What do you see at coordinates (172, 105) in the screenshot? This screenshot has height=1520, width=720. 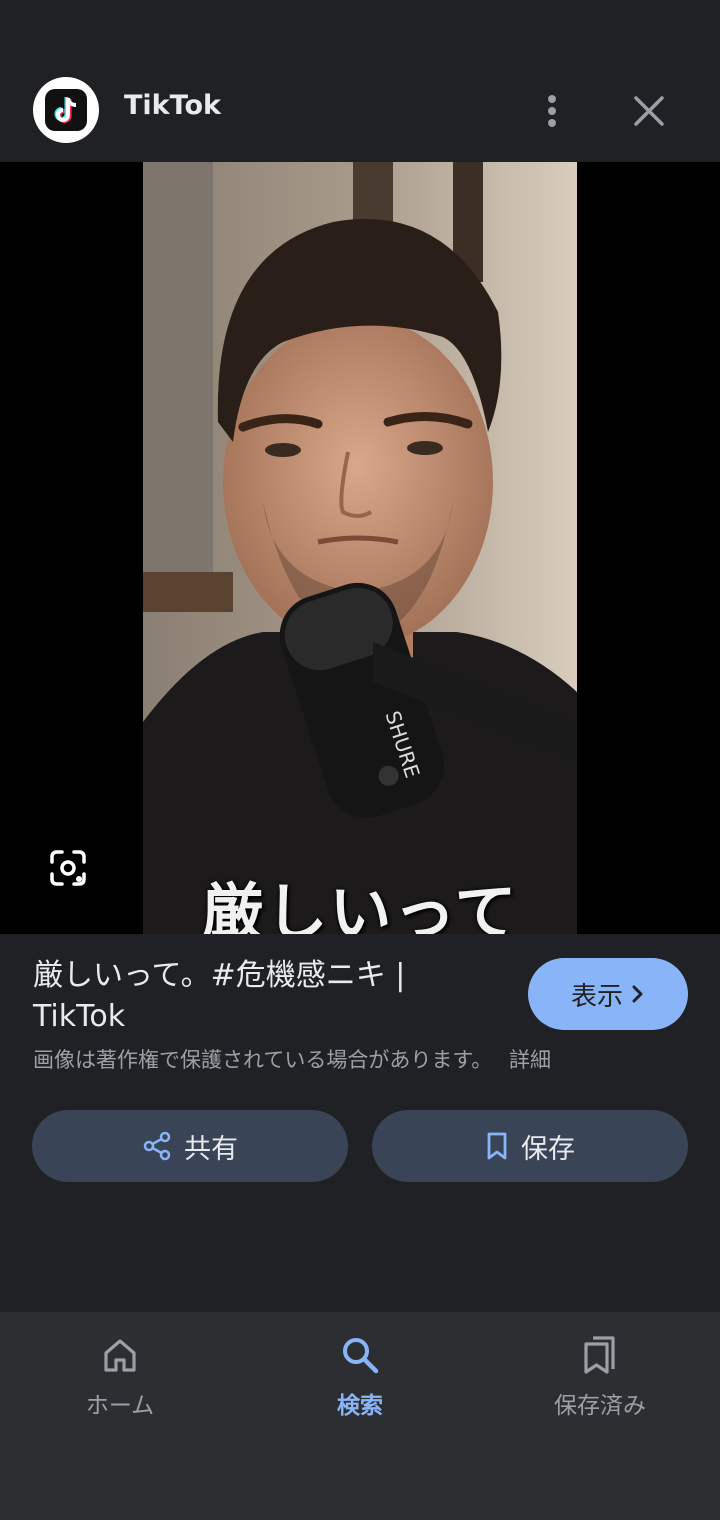 I see `source-title: TikTok` at bounding box center [172, 105].